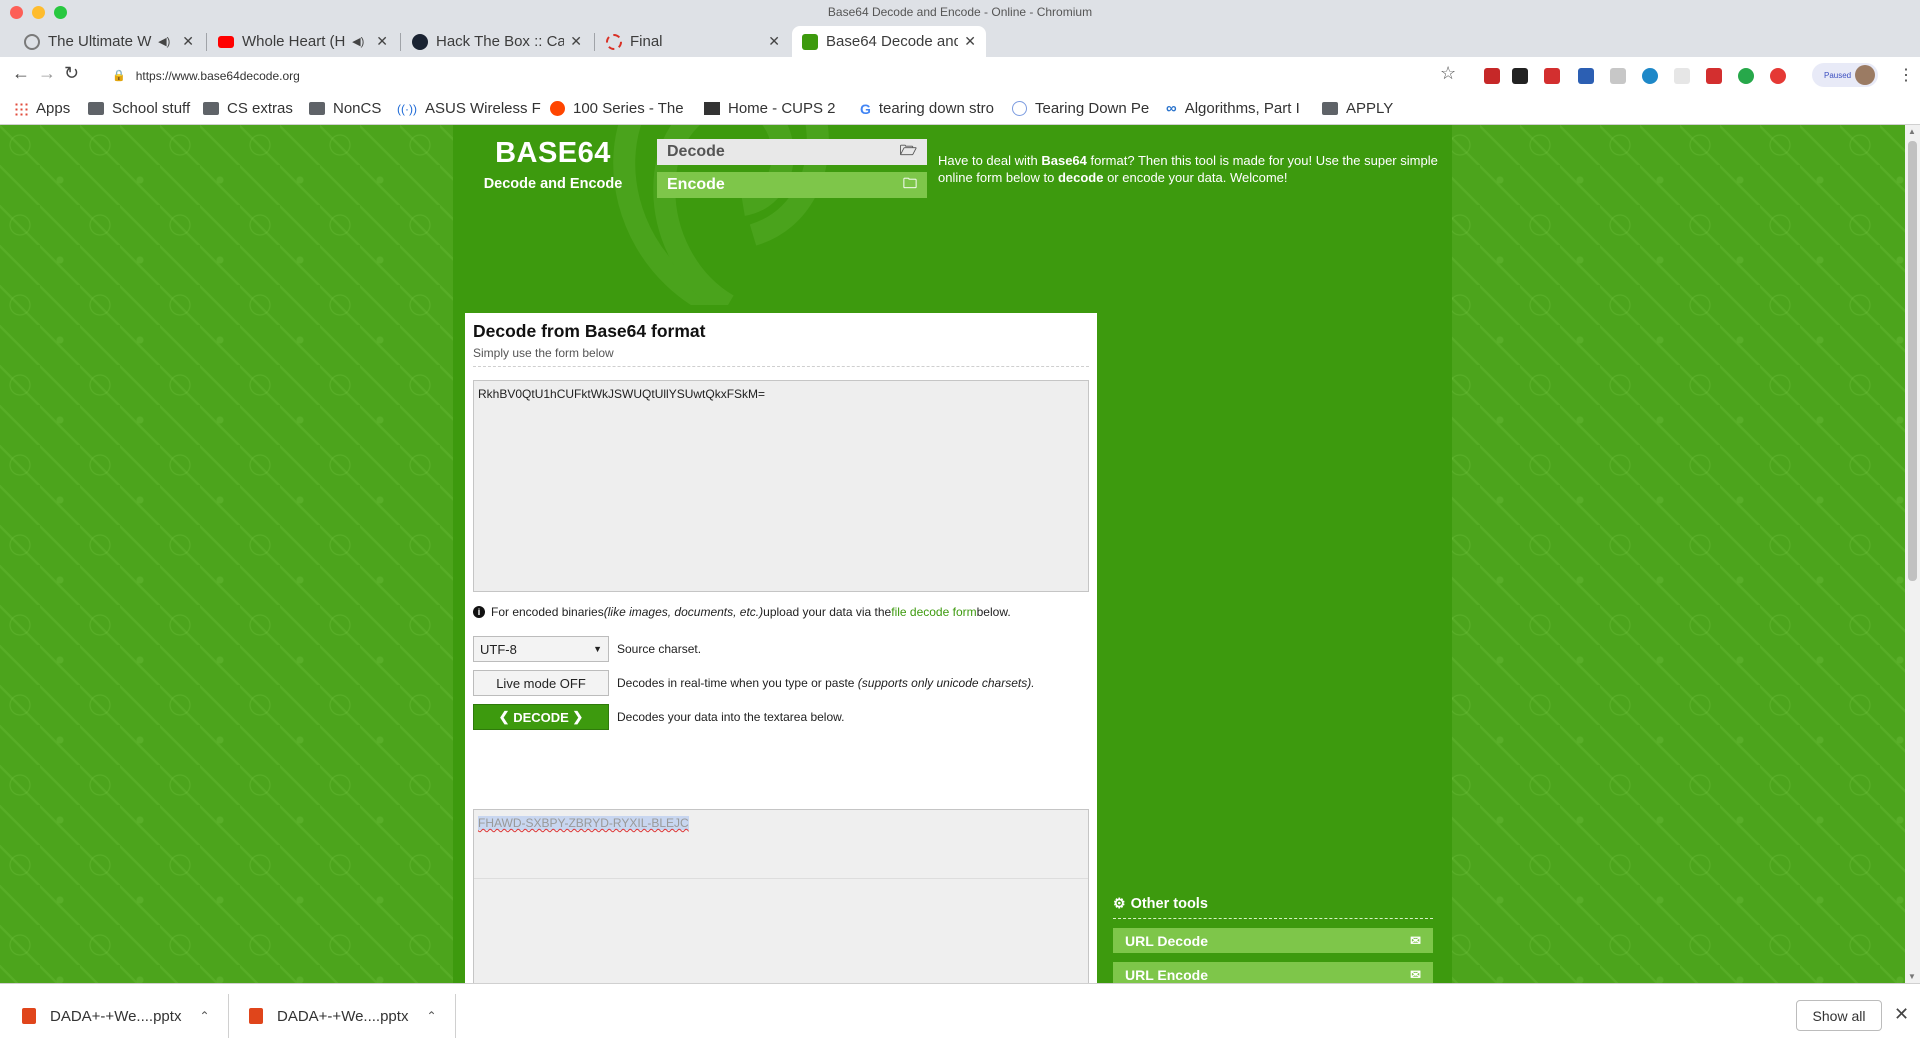  Describe the element at coordinates (1166, 940) in the screenshot. I see `tool-label: URL Decode` at that location.